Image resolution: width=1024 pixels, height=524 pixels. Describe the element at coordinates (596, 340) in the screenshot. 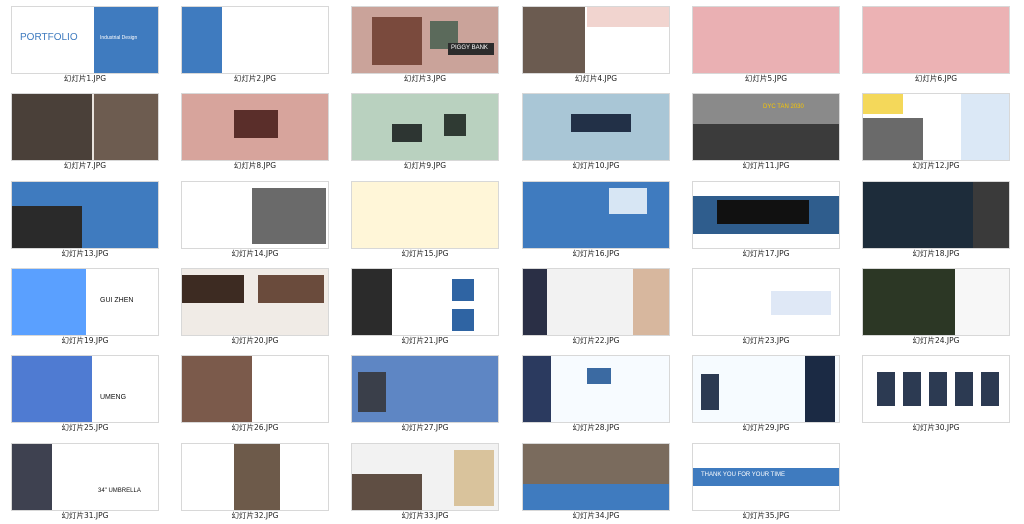

I see `file-name-label: 幻灯片22.JPG` at that location.